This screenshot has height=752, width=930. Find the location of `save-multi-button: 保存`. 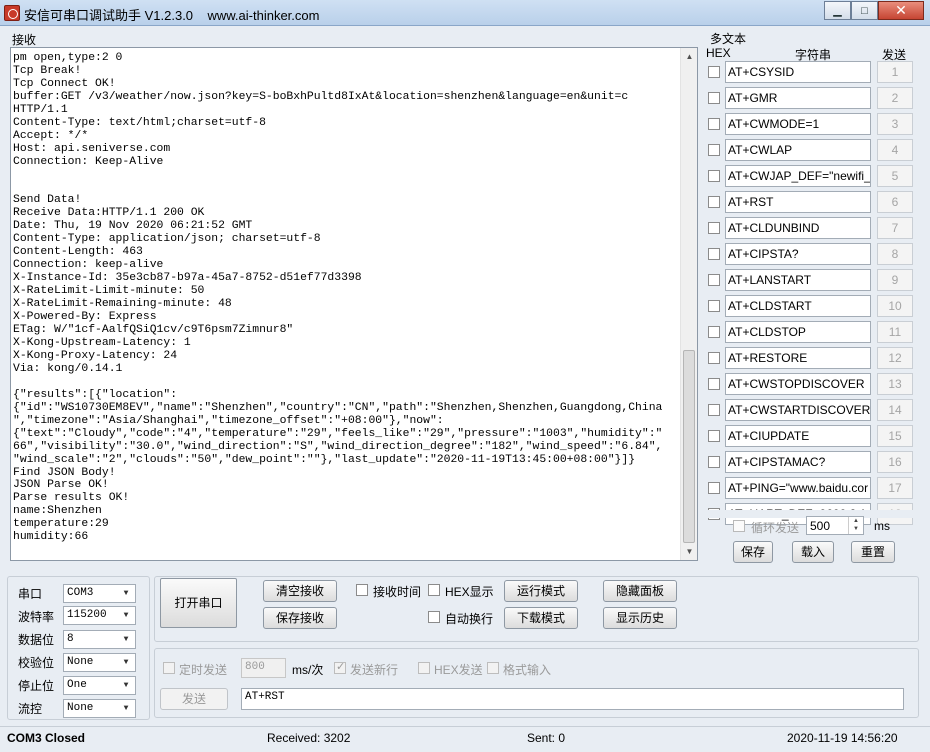

save-multi-button: 保存 is located at coordinates (753, 552).